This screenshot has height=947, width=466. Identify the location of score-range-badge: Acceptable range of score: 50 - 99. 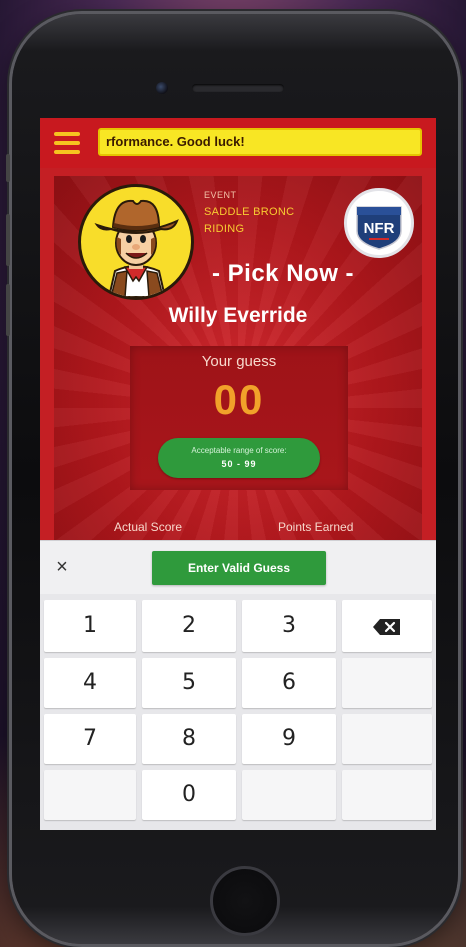
(239, 458).